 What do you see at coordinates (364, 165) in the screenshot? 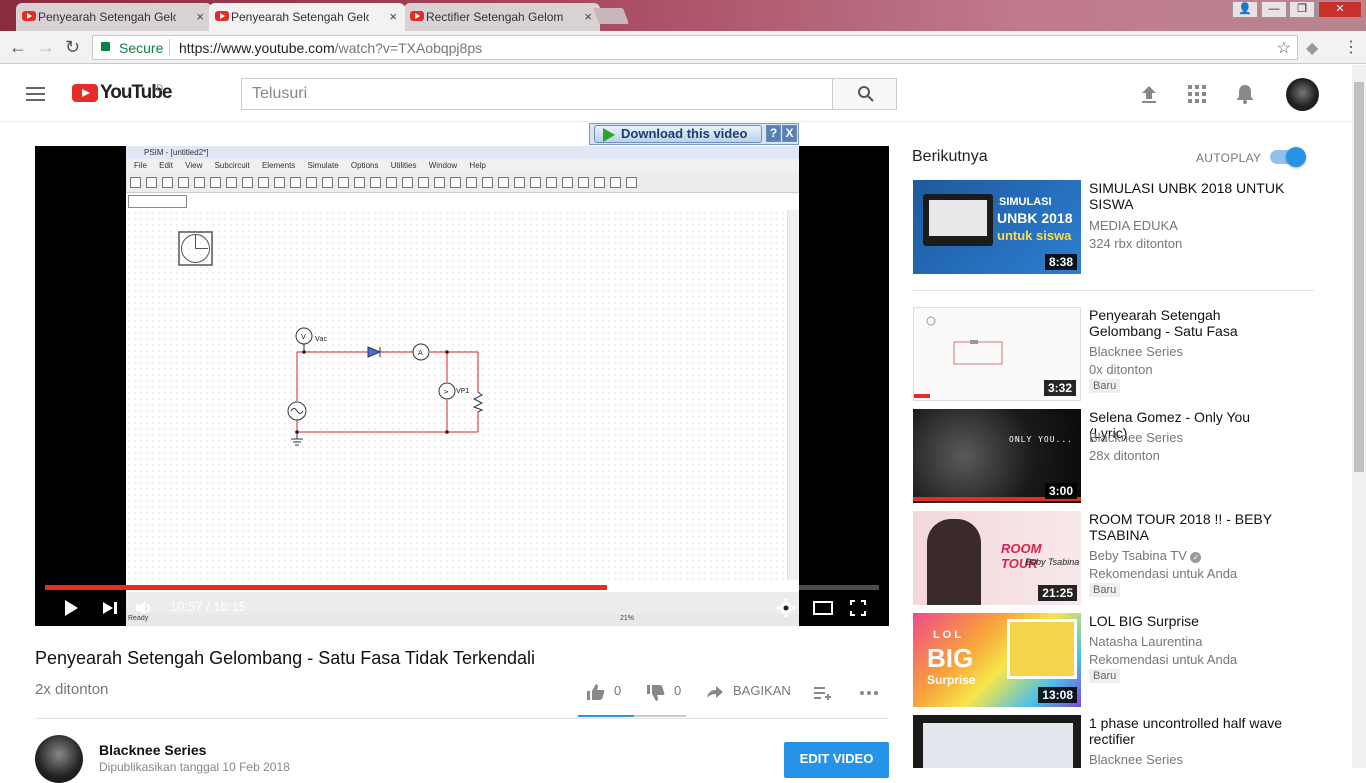
I see `psim-menu-item: Options` at bounding box center [364, 165].